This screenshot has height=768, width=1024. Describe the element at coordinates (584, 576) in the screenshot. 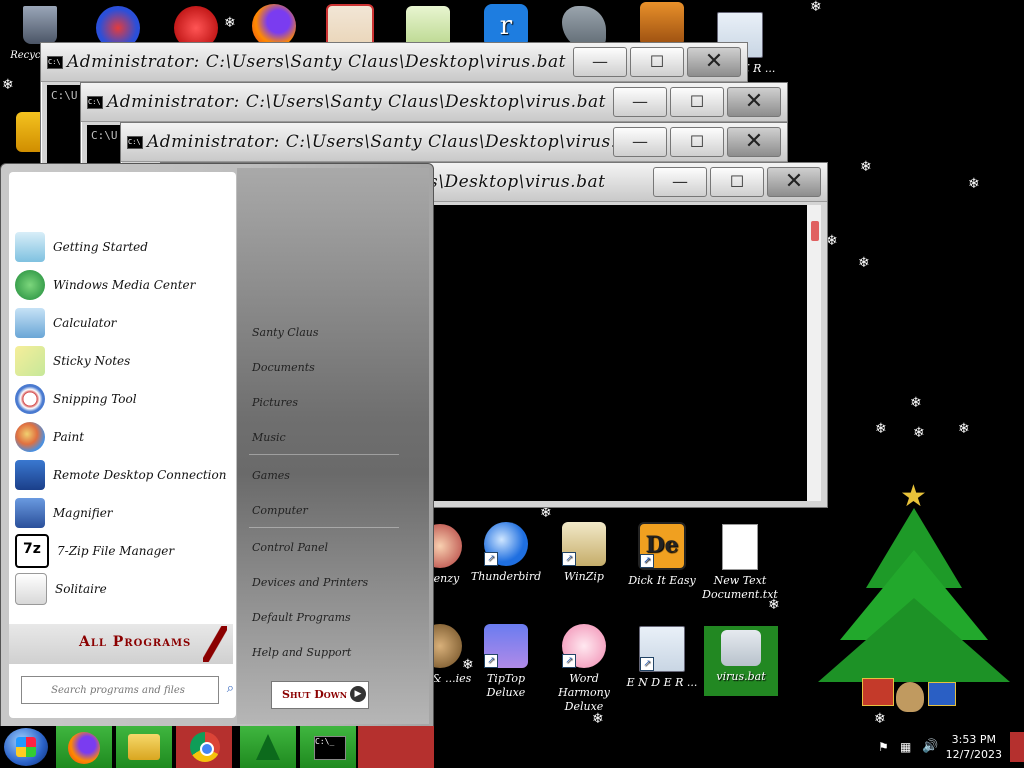

I see `icon-label: WinZip` at that location.